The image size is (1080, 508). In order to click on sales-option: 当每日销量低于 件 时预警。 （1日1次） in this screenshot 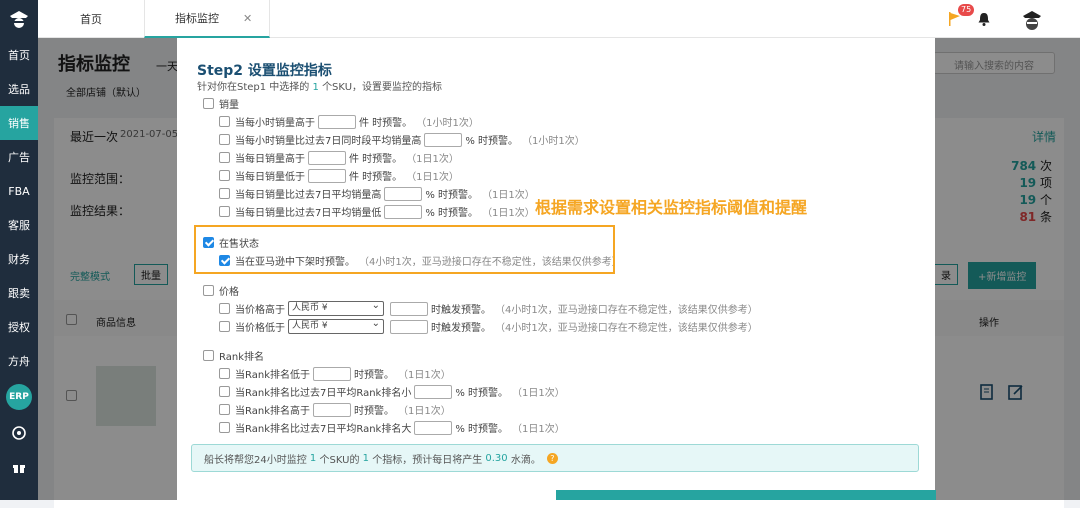, I will do `click(339, 175)`.